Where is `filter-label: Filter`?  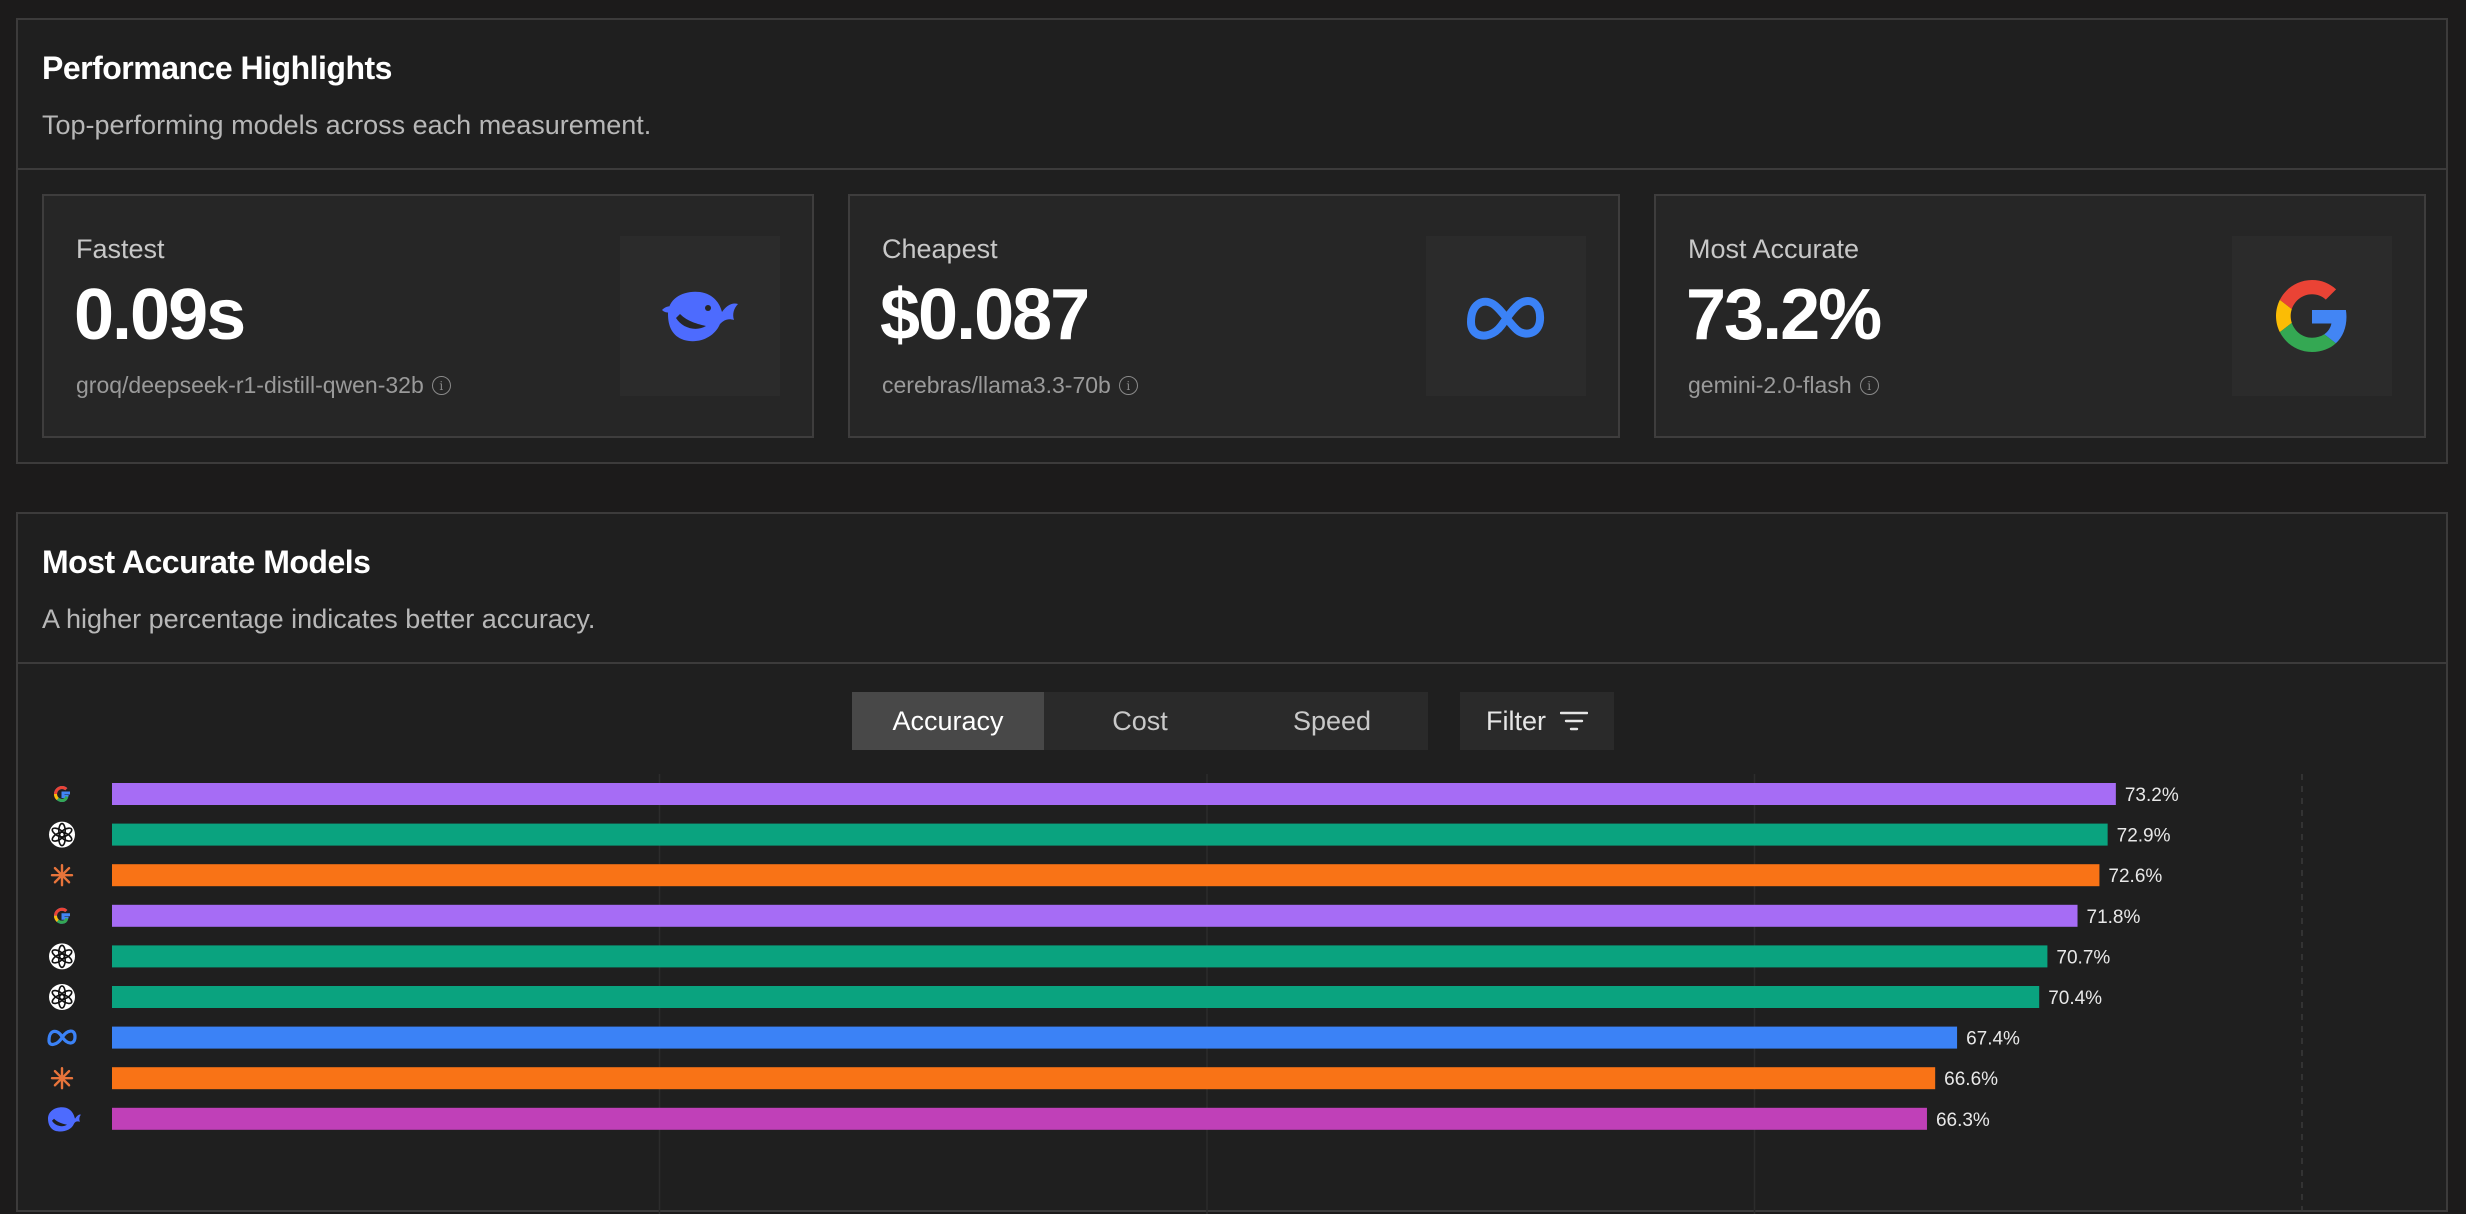
filter-label: Filter is located at coordinates (1516, 721).